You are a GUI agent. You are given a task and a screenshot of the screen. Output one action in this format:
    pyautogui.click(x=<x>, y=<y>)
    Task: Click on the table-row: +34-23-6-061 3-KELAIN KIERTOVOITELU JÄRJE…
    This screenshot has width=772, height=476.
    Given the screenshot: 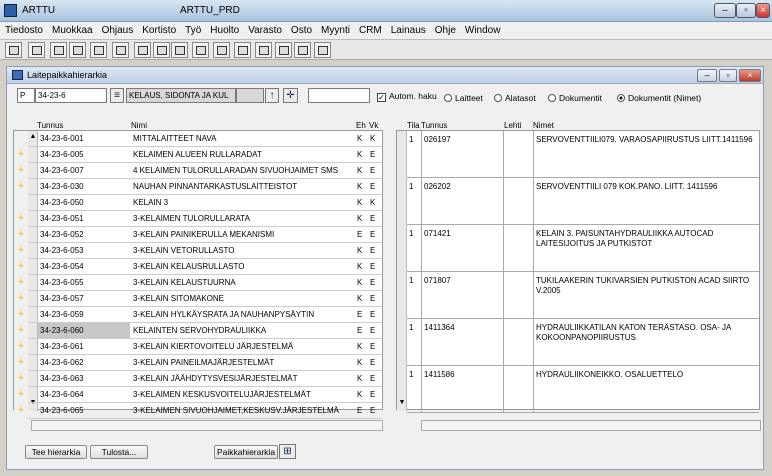 What is the action you would take?
    pyautogui.click(x=198, y=347)
    